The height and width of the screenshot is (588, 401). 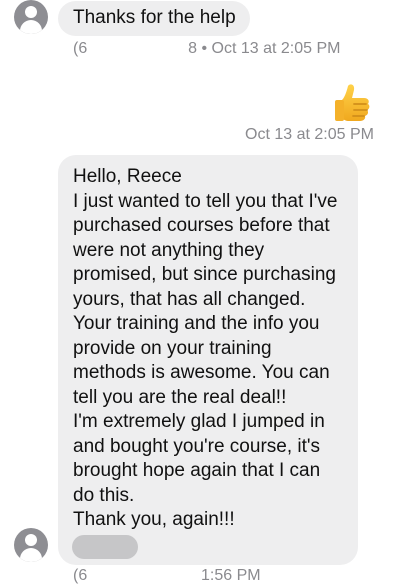 I want to click on reaction-time: Oct 13 at 2:05 PM, so click(x=309, y=134).